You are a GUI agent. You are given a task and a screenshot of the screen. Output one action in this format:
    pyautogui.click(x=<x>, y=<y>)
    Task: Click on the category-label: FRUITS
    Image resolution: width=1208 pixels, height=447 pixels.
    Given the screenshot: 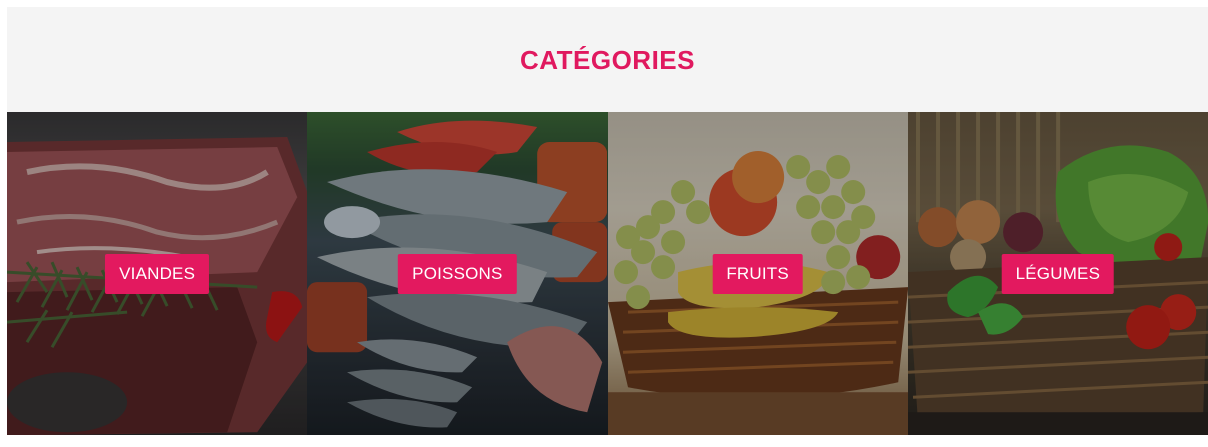 What is the action you would take?
    pyautogui.click(x=757, y=273)
    